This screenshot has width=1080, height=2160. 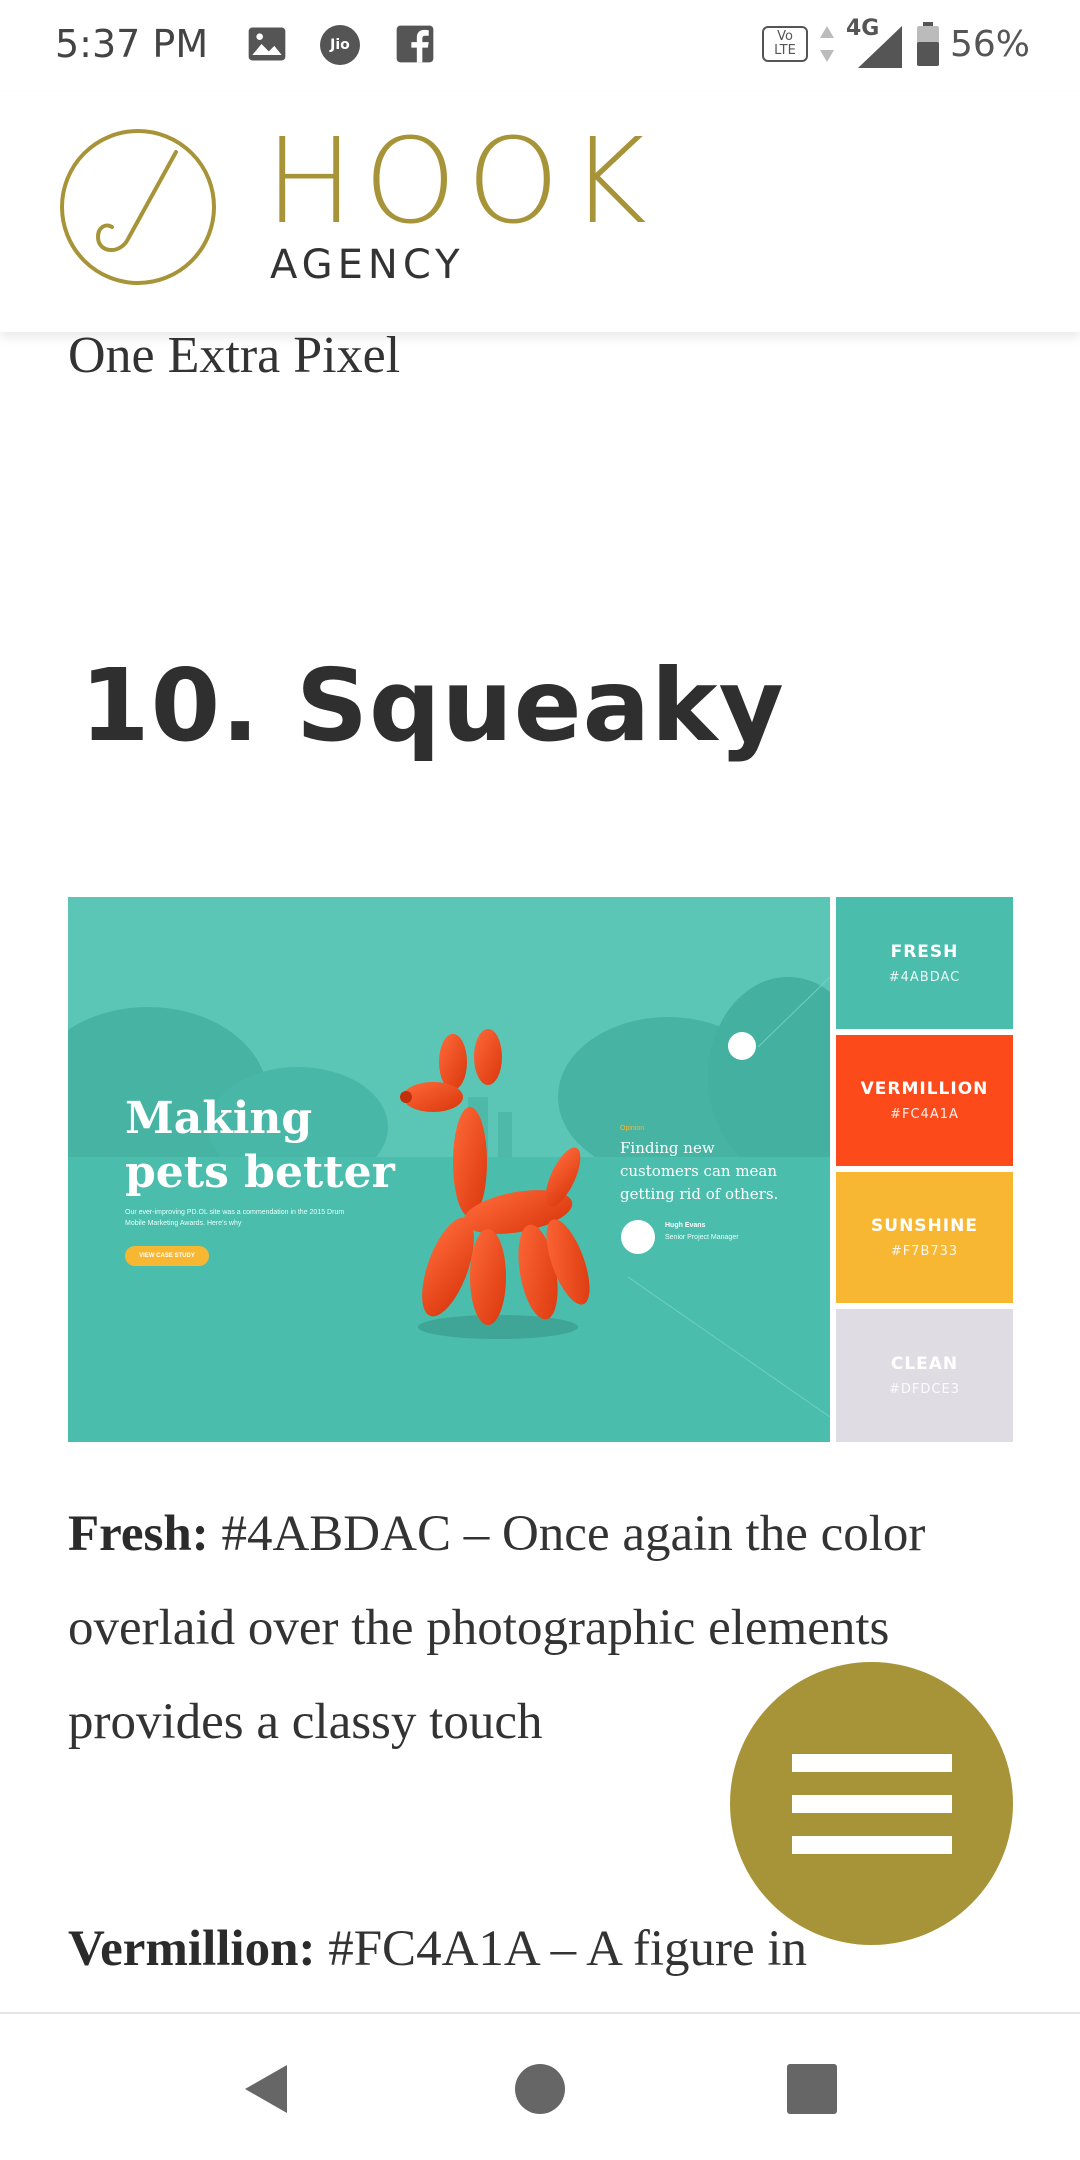 What do you see at coordinates (632, 1128) in the screenshot?
I see `hero-quote-tag: Opinion` at bounding box center [632, 1128].